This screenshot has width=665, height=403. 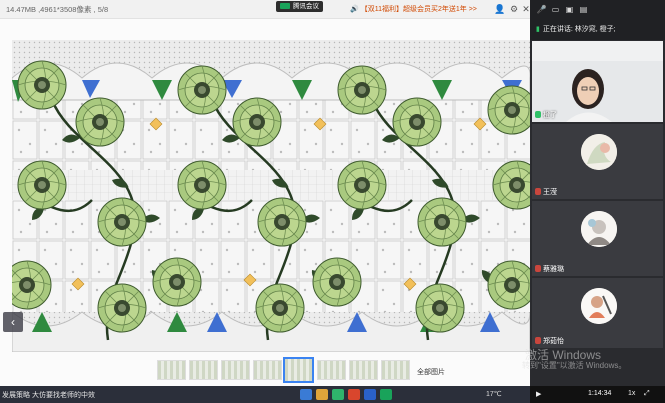 I want to click on tray-temperature: 17℃, so click(x=494, y=394).